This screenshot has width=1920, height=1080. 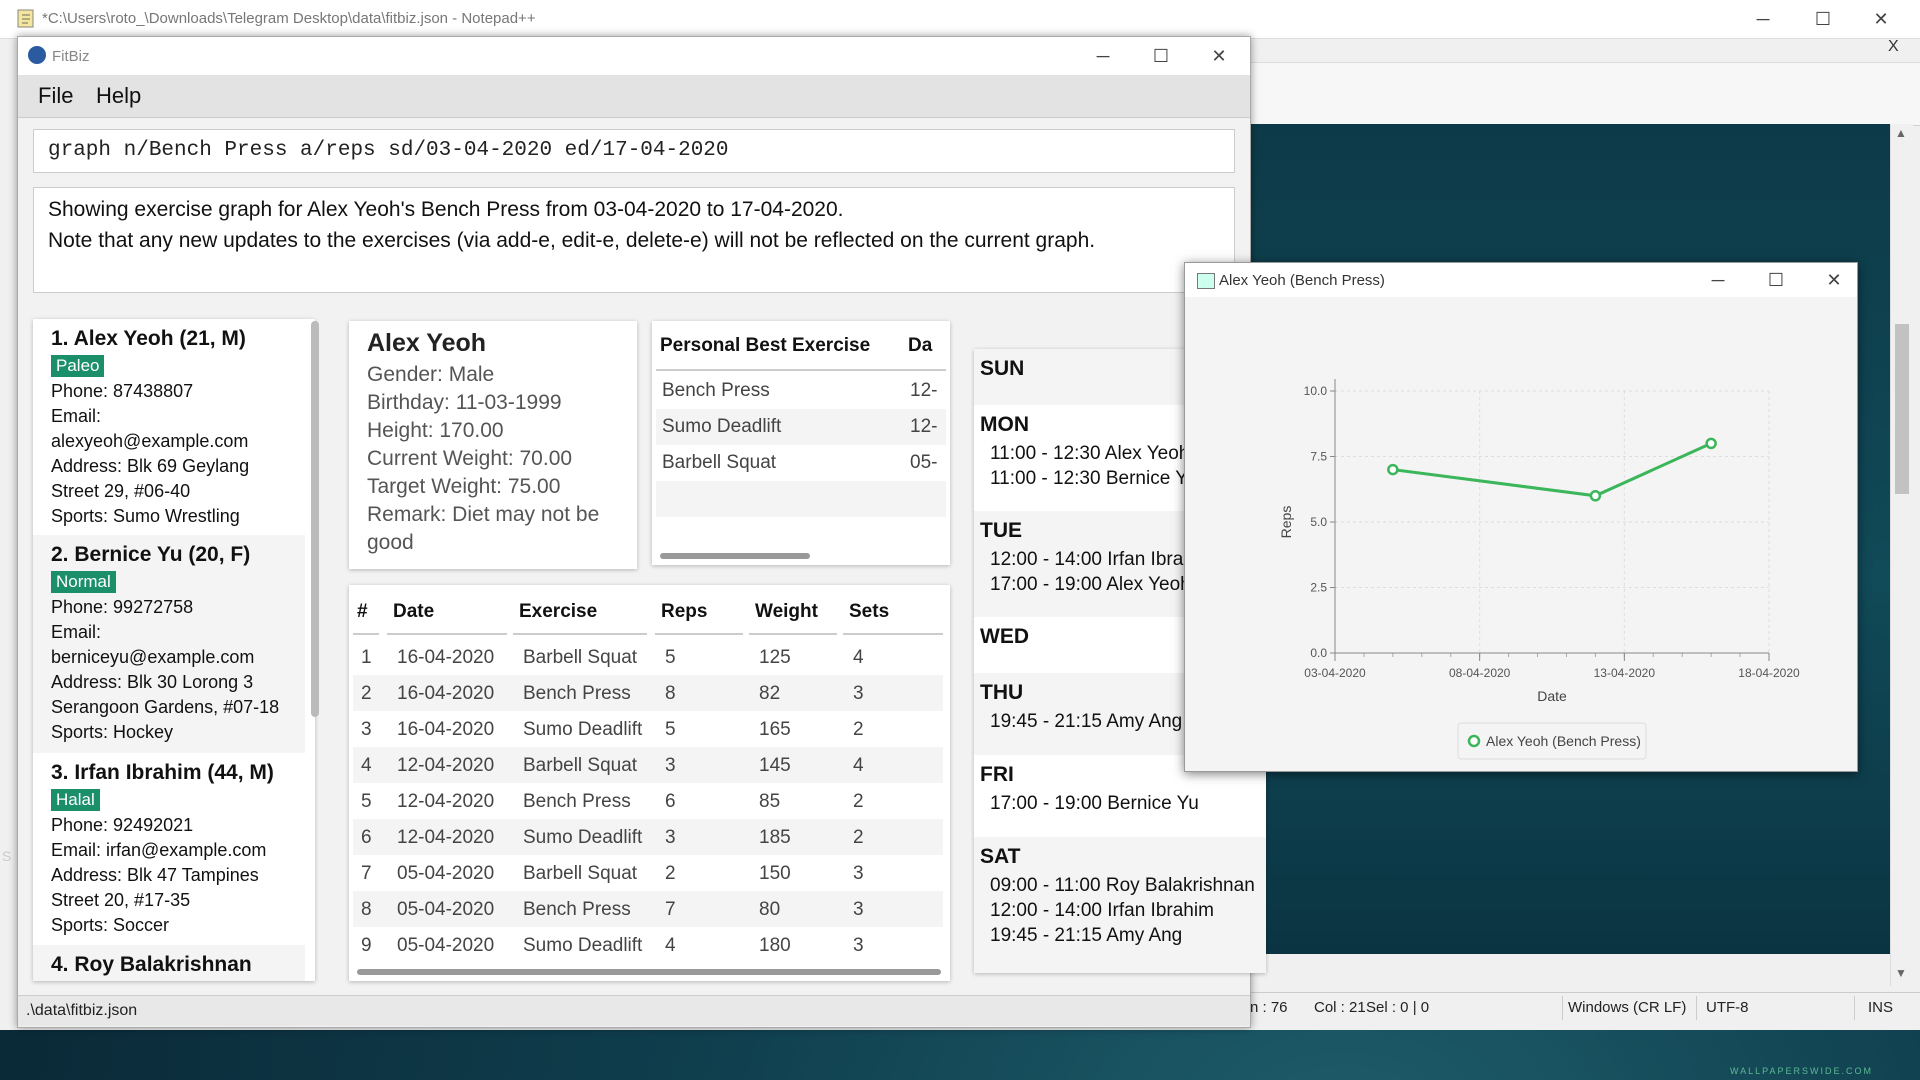 What do you see at coordinates (801, 427) in the screenshot?
I see `table-row: Sumo Deadlift 12-` at bounding box center [801, 427].